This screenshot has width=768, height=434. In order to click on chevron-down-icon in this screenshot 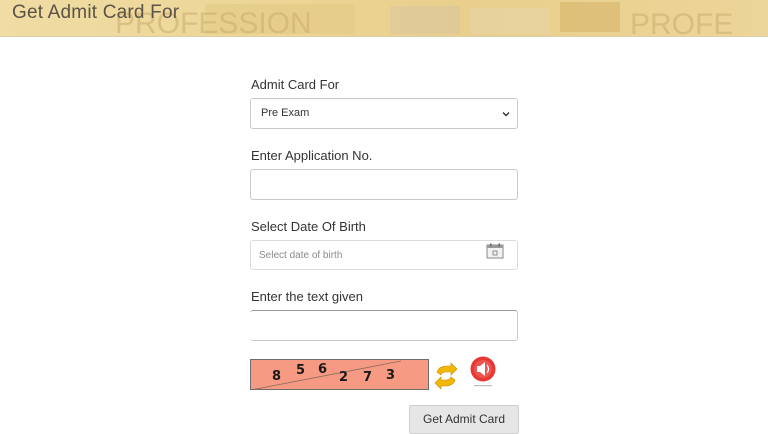, I will do `click(506, 114)`.